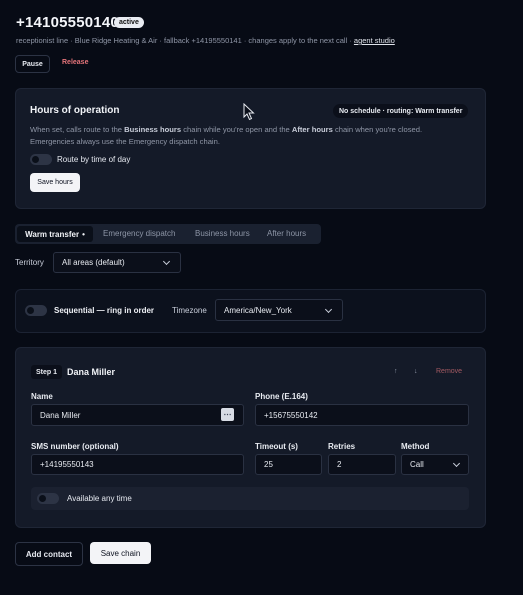  I want to click on pause-button: Pause, so click(32, 64).